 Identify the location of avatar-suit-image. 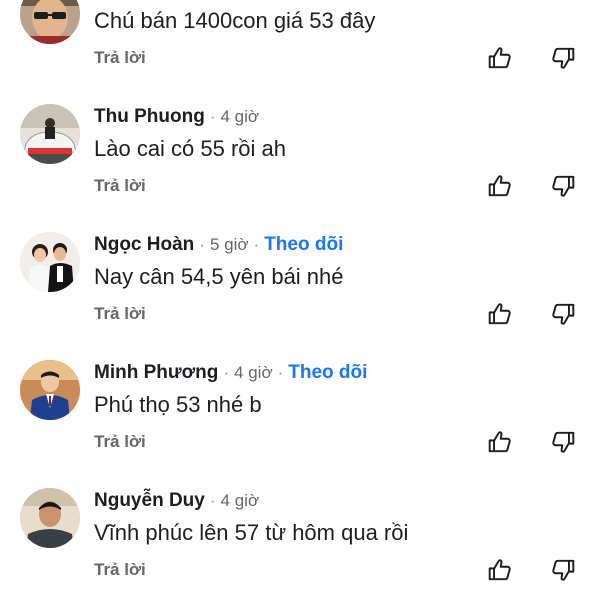
(50, 390).